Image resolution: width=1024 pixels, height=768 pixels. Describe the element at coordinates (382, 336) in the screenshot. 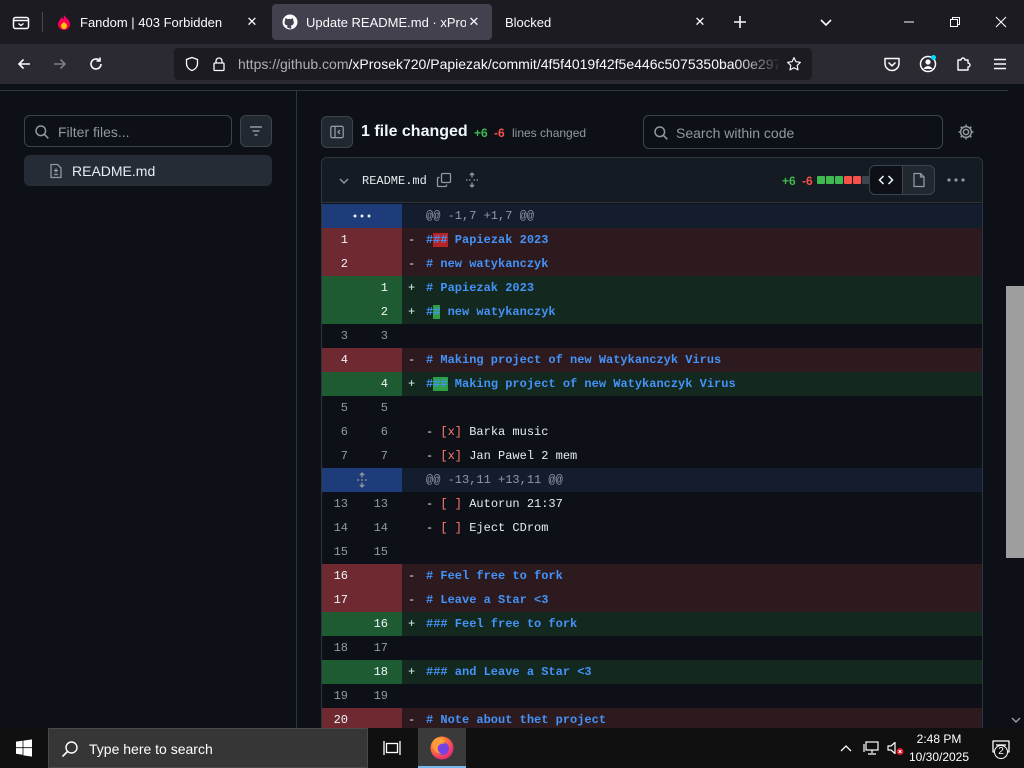

I see `new-line-number: 3` at that location.